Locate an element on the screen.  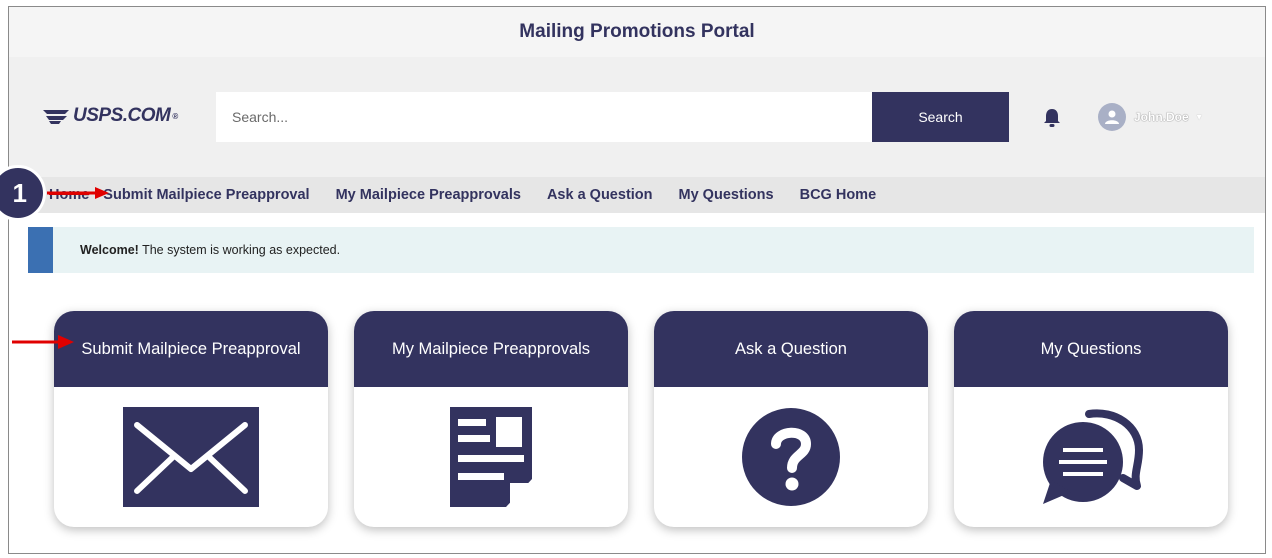
logo-trademark: ® is located at coordinates (175, 116).